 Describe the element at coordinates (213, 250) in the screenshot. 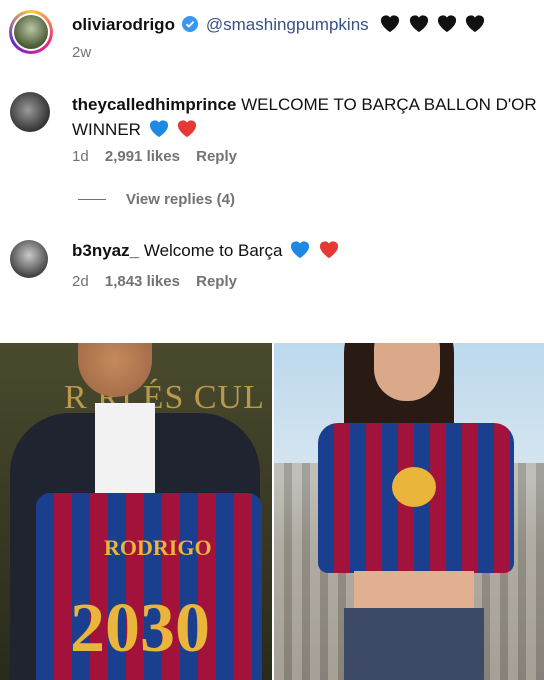

I see `comment-text: Welcome to Barça` at that location.